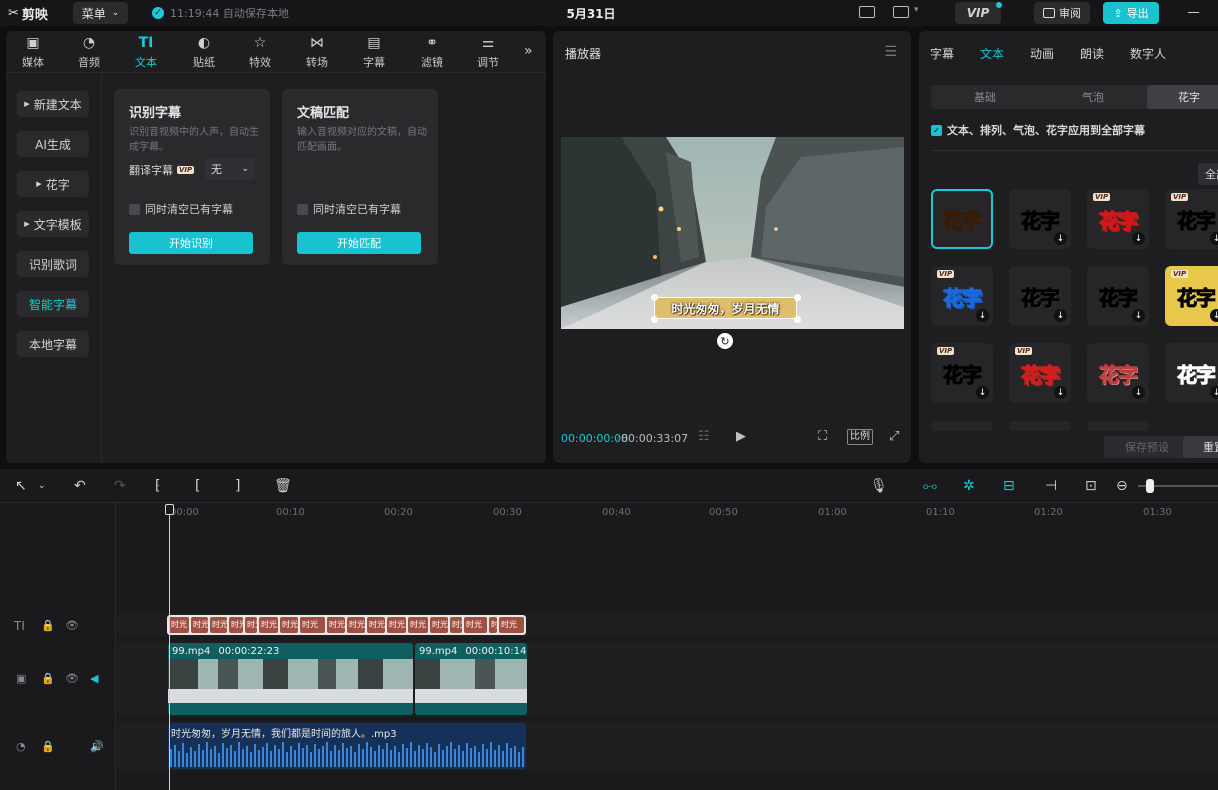 The image size is (1218, 790). Describe the element at coordinates (97, 746) in the screenshot. I see `volume-icon: 🔊` at that location.